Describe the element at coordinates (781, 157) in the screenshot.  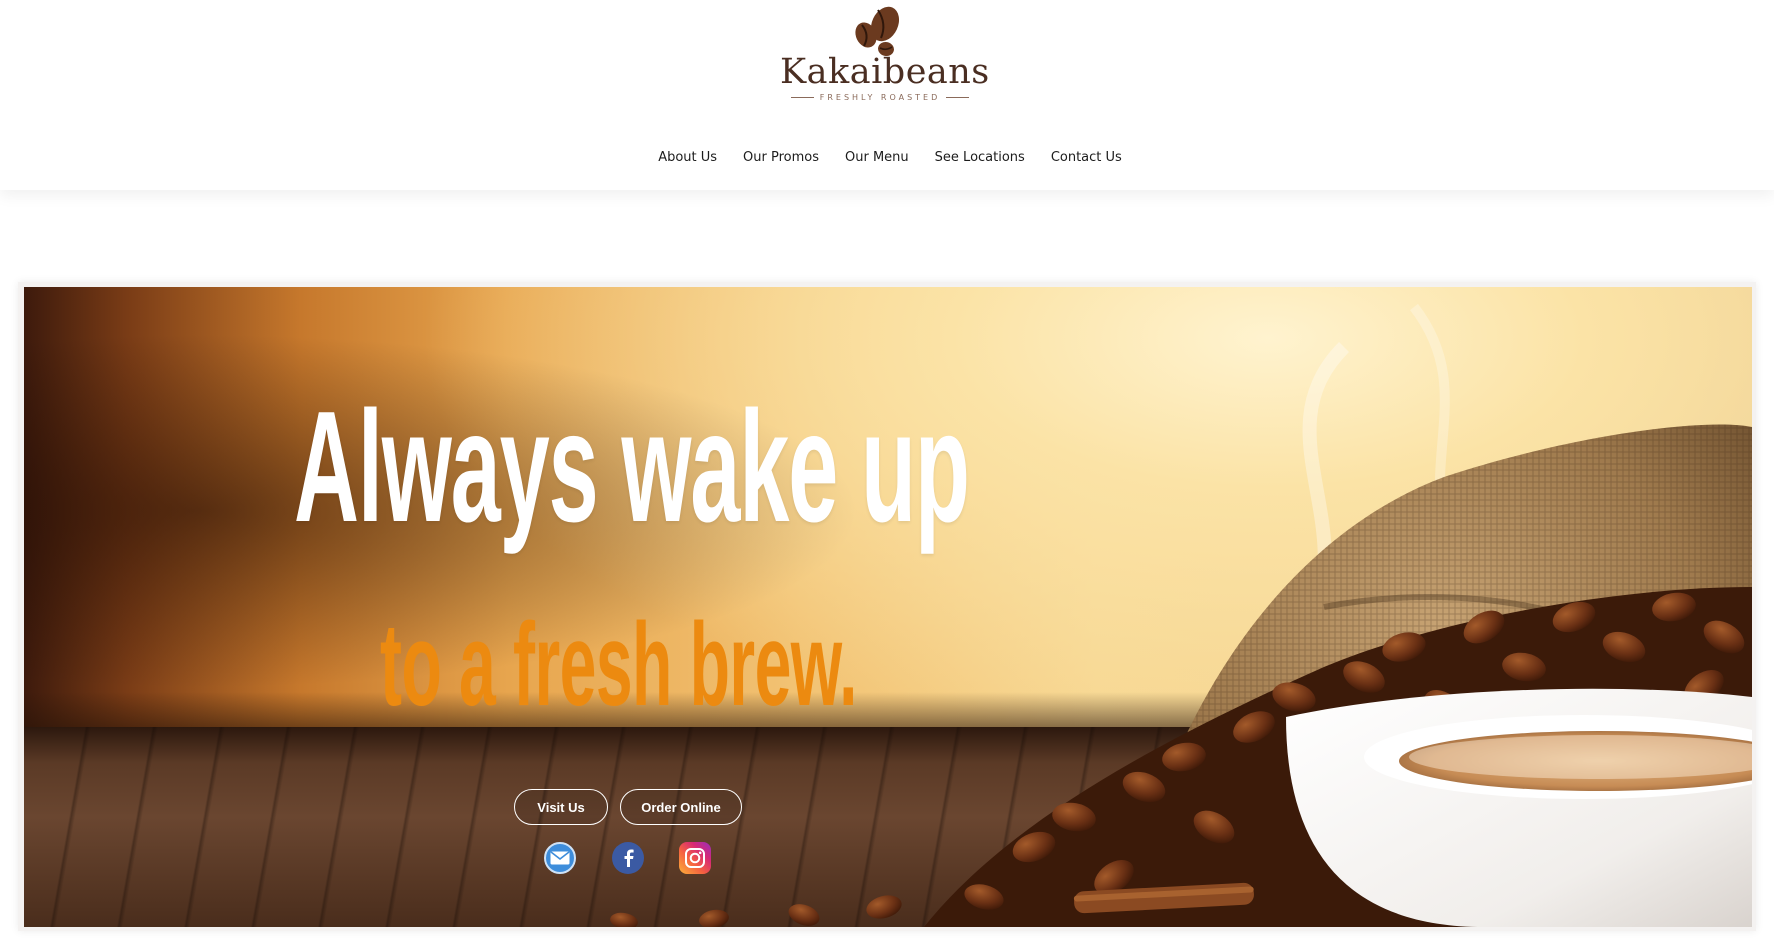
I see `nav-our-promos: Our Promos` at that location.